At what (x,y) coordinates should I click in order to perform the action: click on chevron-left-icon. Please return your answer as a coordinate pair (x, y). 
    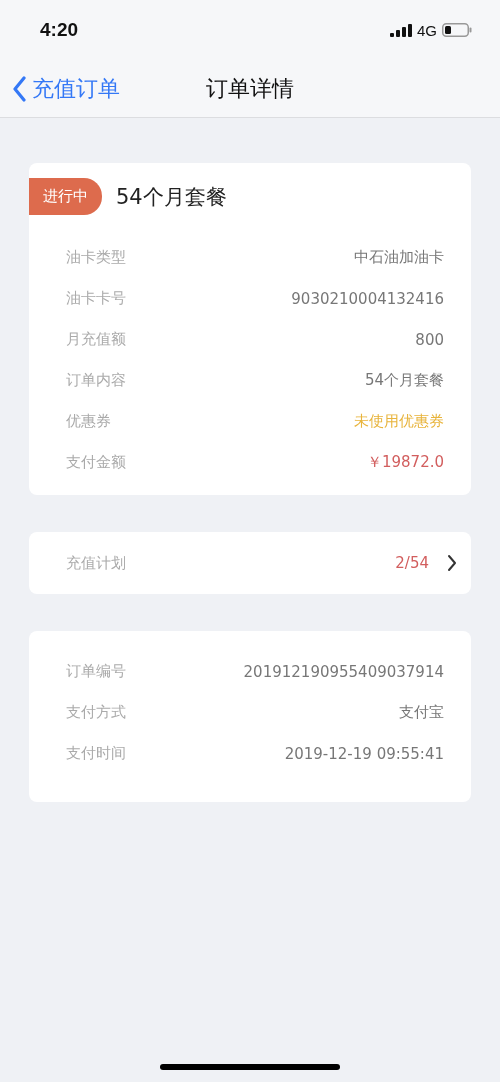
    Looking at the image, I should click on (19, 88).